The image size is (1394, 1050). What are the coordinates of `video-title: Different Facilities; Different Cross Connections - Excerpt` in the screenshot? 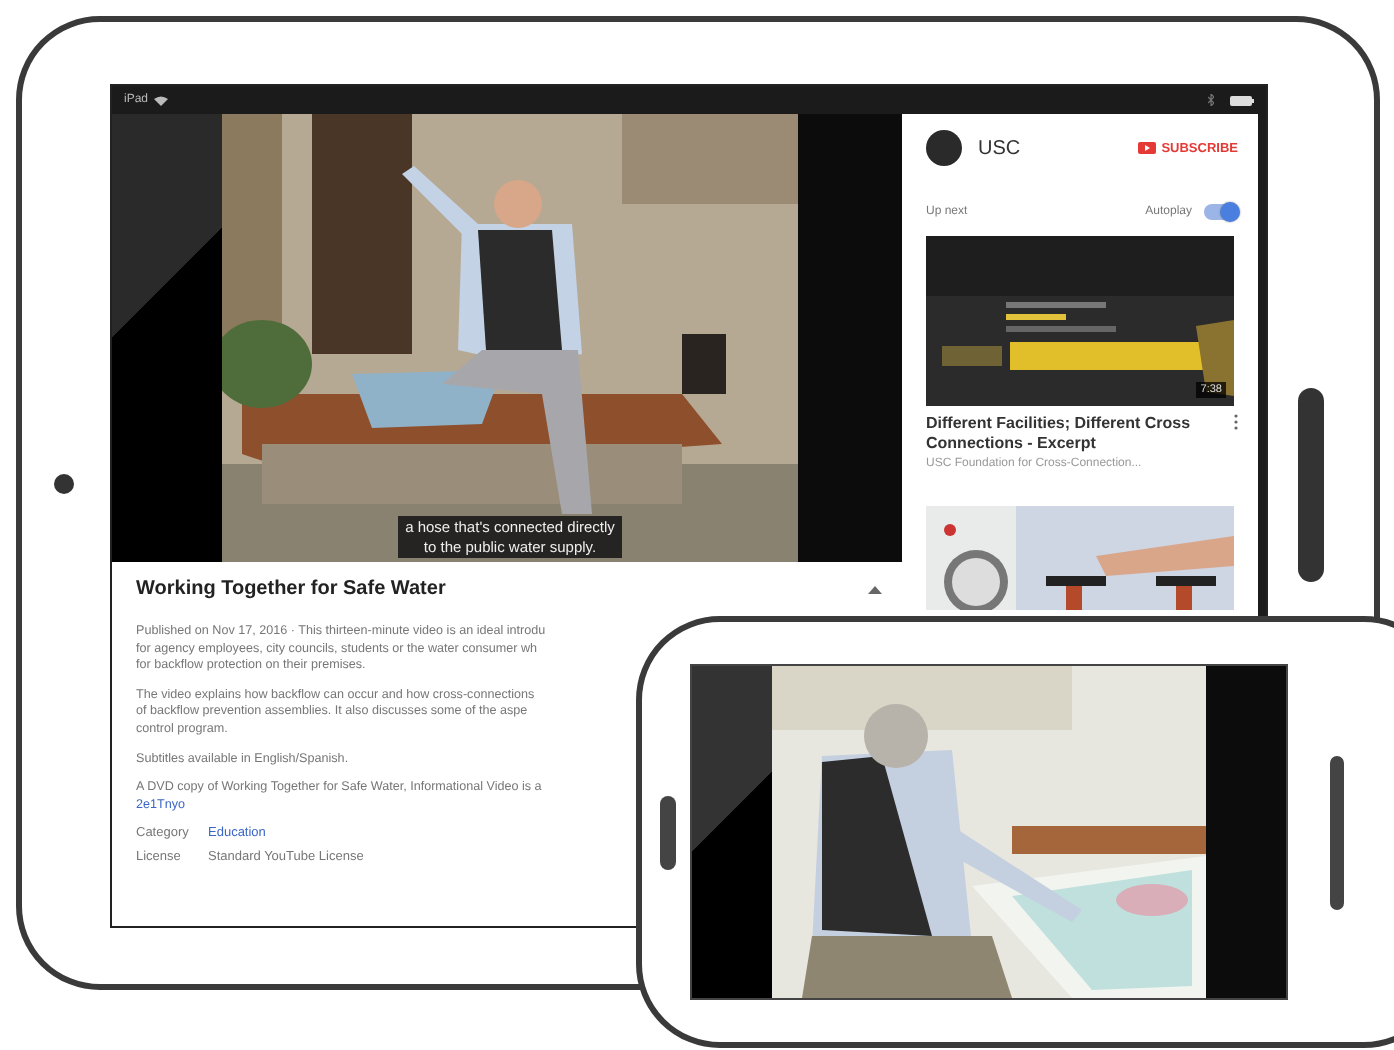 It's located at (1071, 434).